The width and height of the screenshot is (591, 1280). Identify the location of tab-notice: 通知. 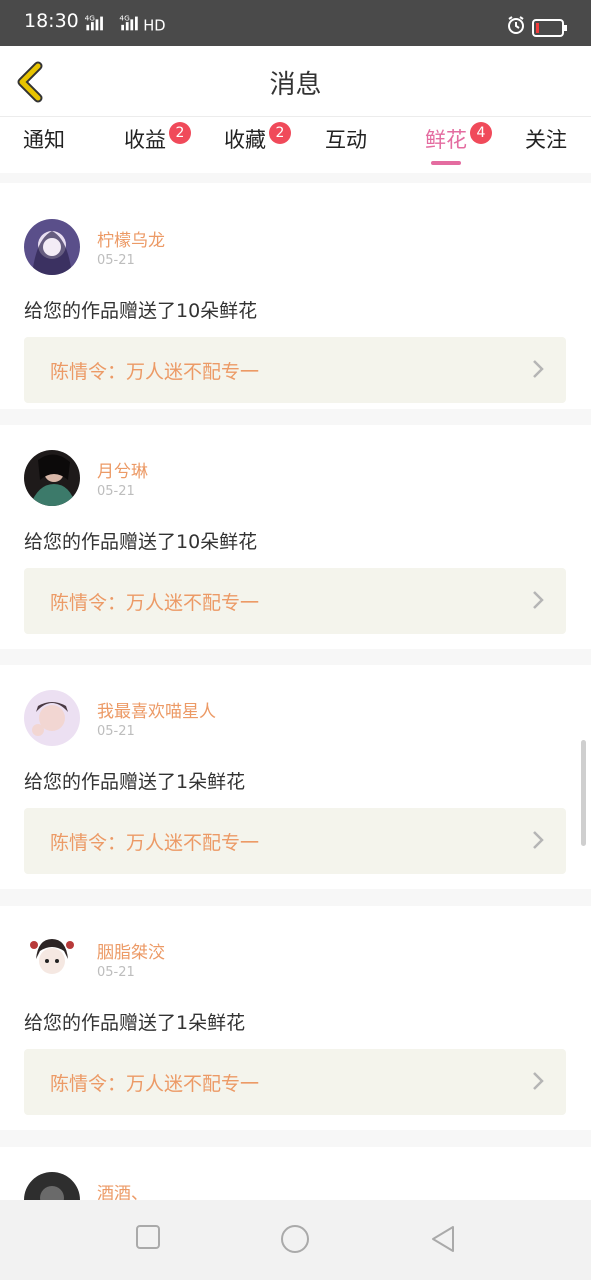
(44, 149).